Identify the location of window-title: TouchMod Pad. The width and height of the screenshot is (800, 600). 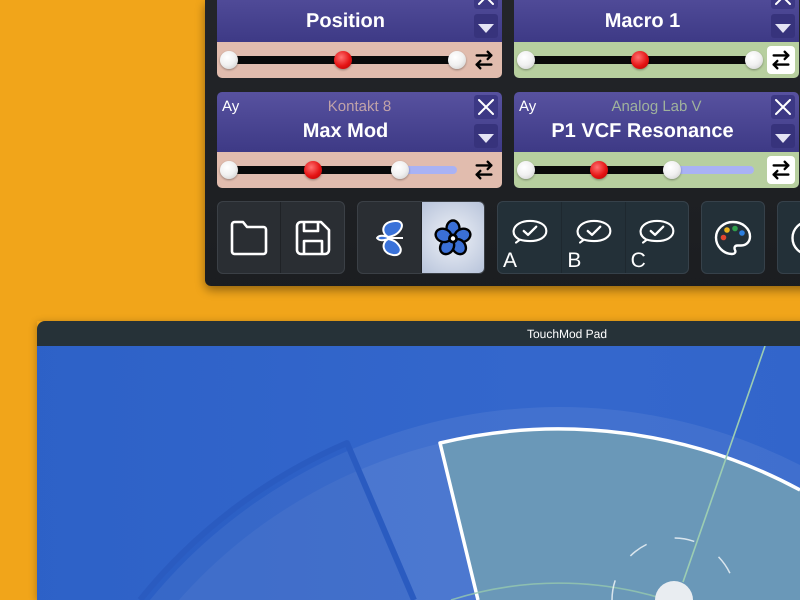
(567, 334).